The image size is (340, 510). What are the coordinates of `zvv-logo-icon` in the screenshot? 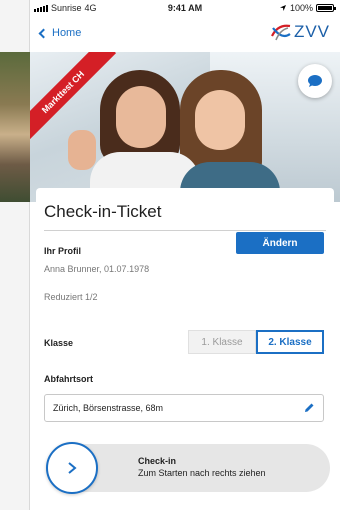 It's located at (280, 32).